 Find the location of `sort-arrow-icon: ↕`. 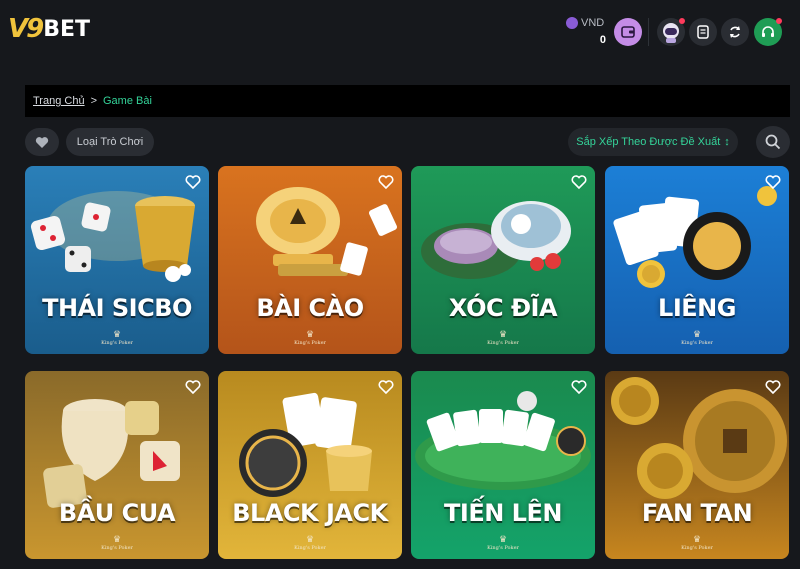

sort-arrow-icon: ↕ is located at coordinates (727, 142).